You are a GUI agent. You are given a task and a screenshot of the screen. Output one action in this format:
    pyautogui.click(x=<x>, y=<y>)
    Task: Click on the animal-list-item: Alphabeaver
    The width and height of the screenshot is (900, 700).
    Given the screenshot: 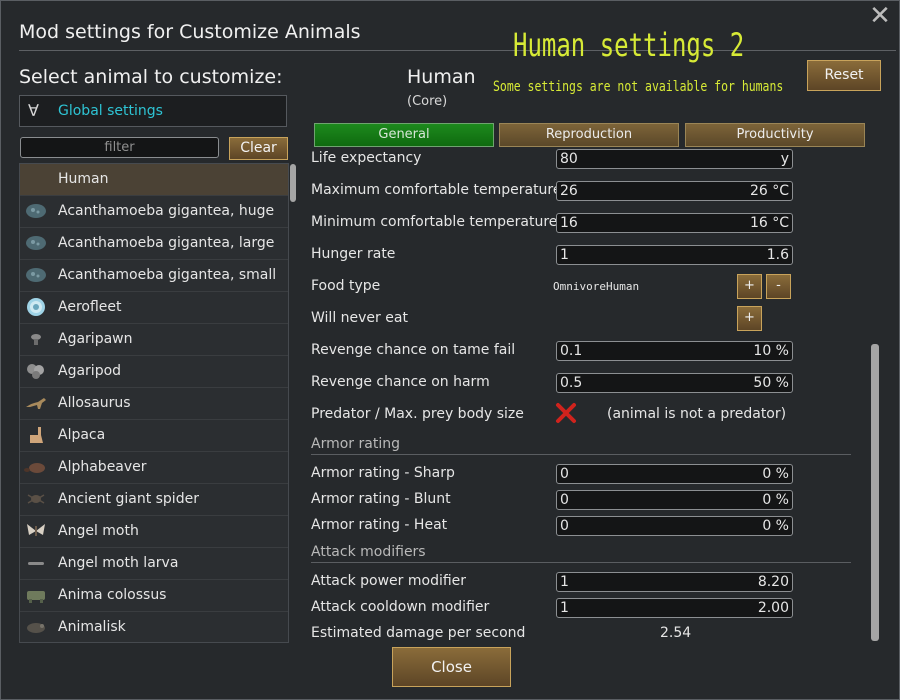 What is the action you would take?
    pyautogui.click(x=154, y=468)
    